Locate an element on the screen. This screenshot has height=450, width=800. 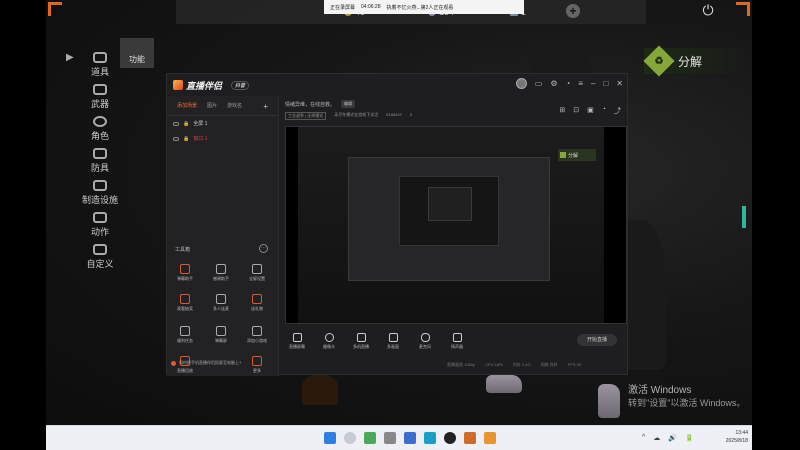
avatar is located at coordinates (521, 83).